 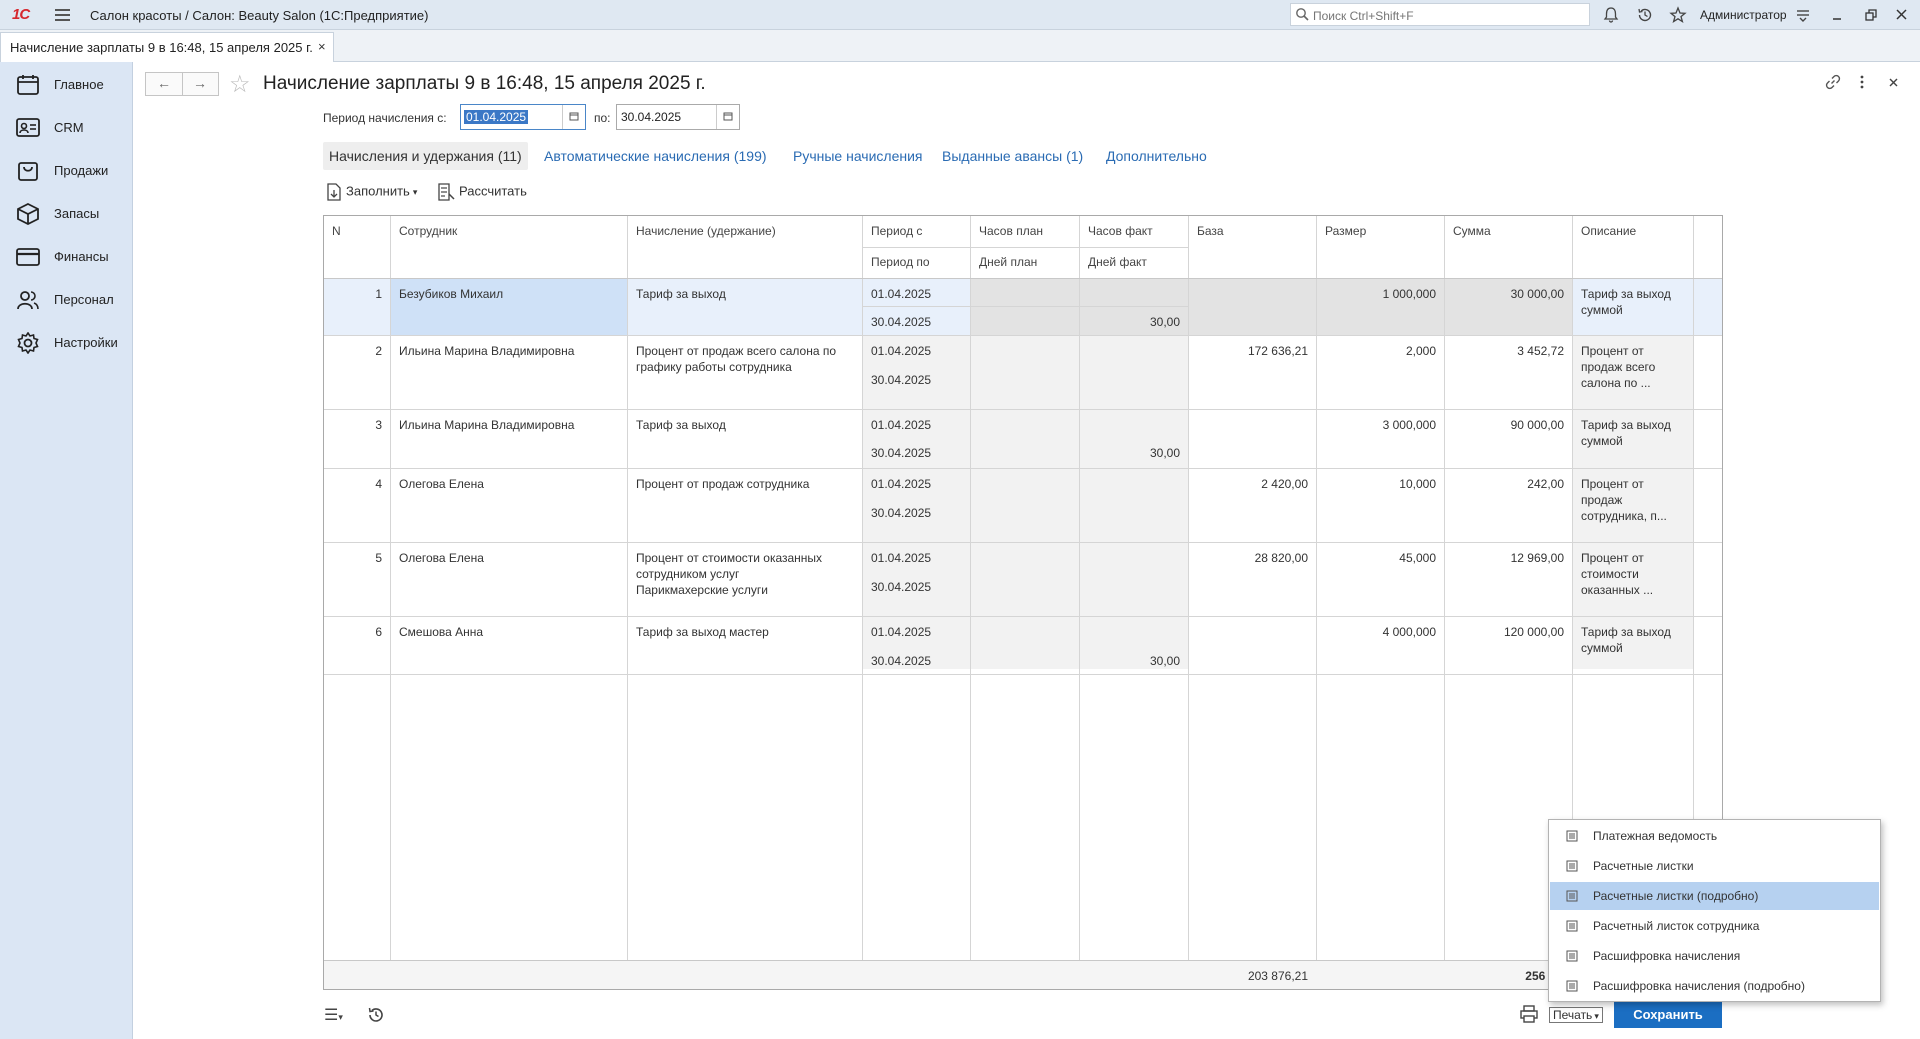 I want to click on cell-size: 45,000, so click(x=1417, y=558).